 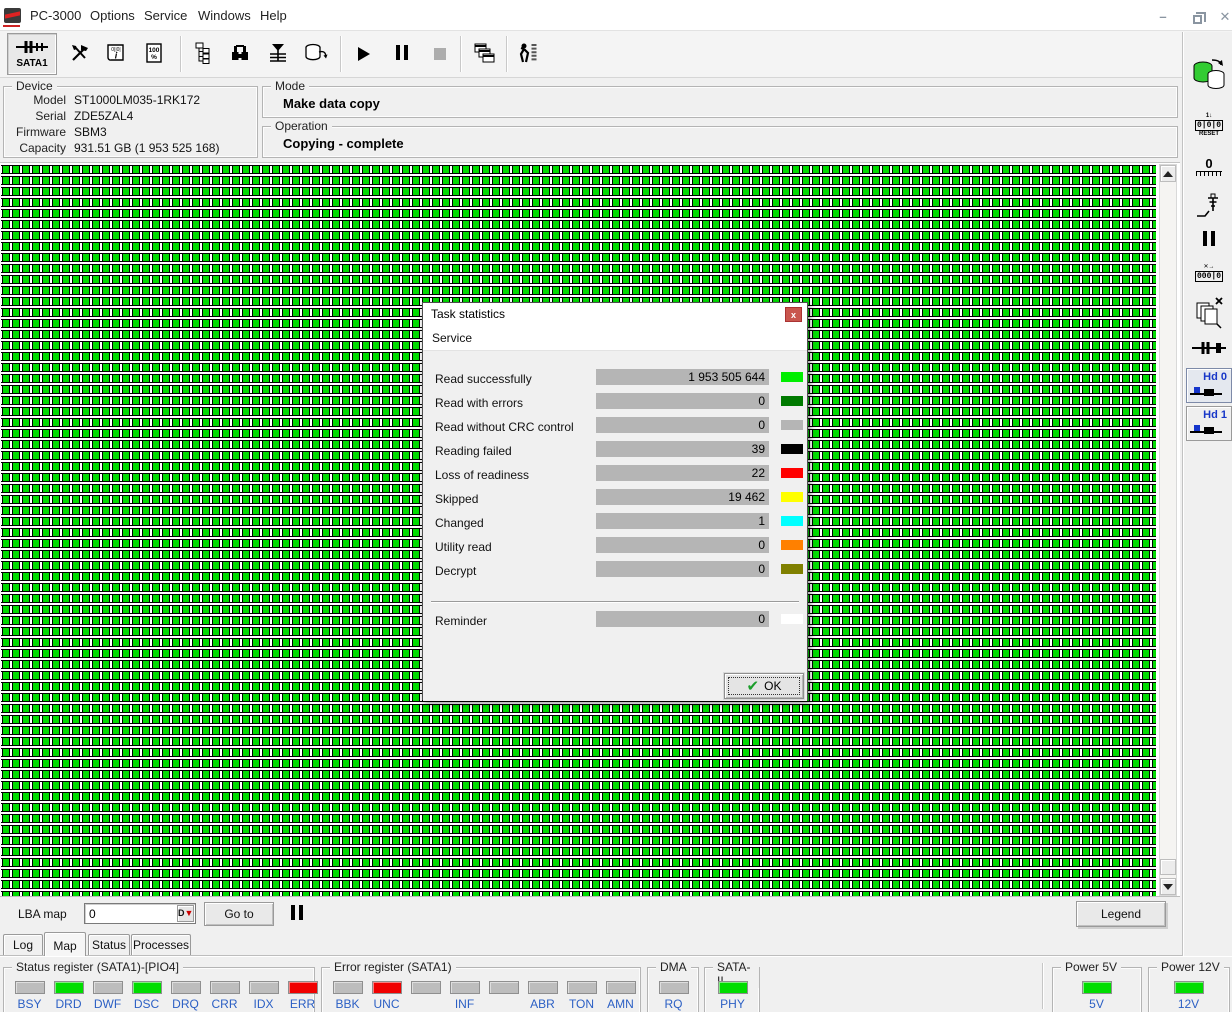 What do you see at coordinates (1209, 166) in the screenshot?
I see `sector-zero-button: 0` at bounding box center [1209, 166].